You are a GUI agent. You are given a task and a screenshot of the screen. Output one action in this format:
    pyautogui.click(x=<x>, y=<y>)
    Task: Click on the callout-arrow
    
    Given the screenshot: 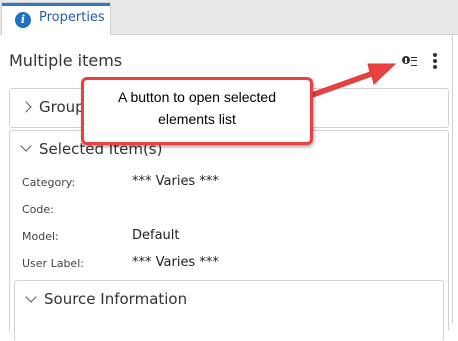 What is the action you would take?
    pyautogui.click(x=348, y=82)
    